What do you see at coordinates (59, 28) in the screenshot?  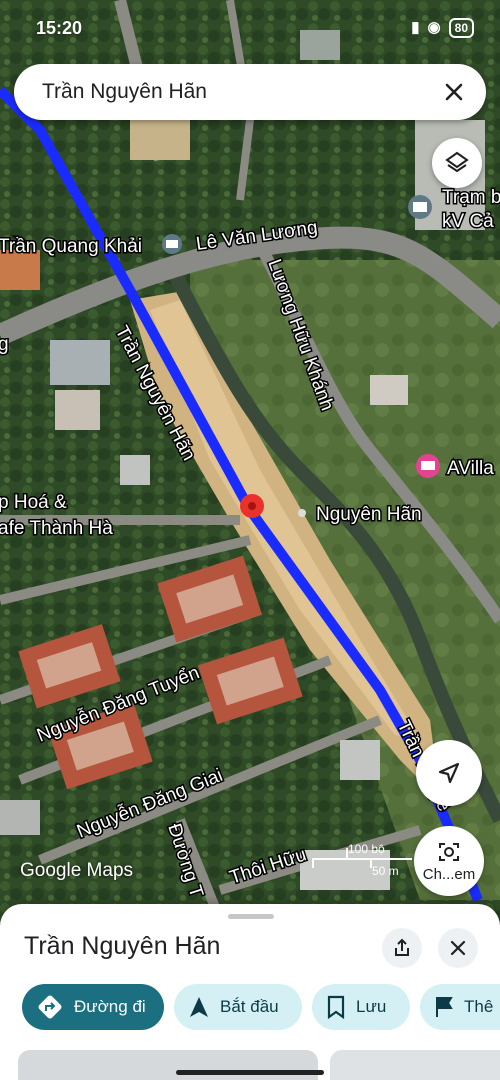 I see `status-time: 15:20` at bounding box center [59, 28].